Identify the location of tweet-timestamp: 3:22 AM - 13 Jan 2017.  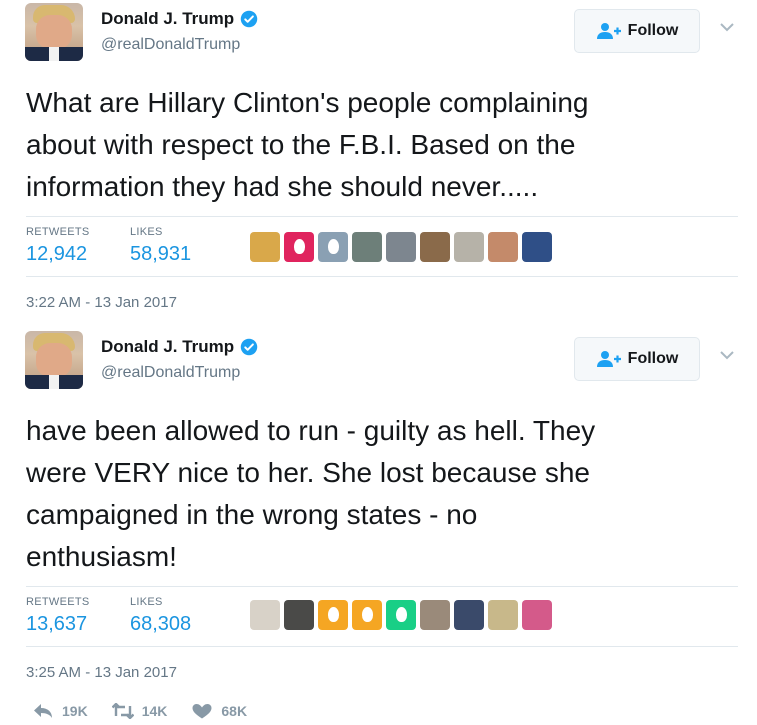
(101, 302).